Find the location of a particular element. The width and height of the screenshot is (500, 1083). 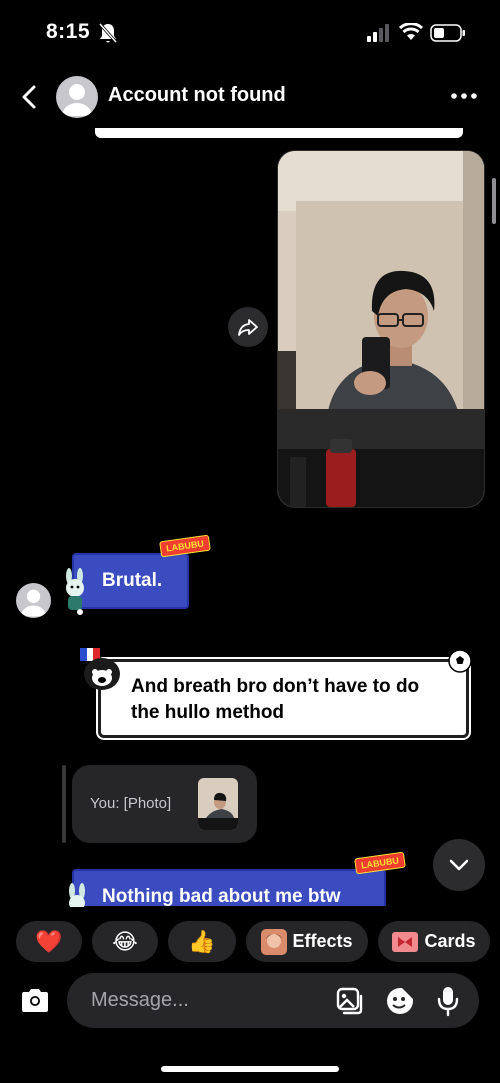

share-button is located at coordinates (248, 327).